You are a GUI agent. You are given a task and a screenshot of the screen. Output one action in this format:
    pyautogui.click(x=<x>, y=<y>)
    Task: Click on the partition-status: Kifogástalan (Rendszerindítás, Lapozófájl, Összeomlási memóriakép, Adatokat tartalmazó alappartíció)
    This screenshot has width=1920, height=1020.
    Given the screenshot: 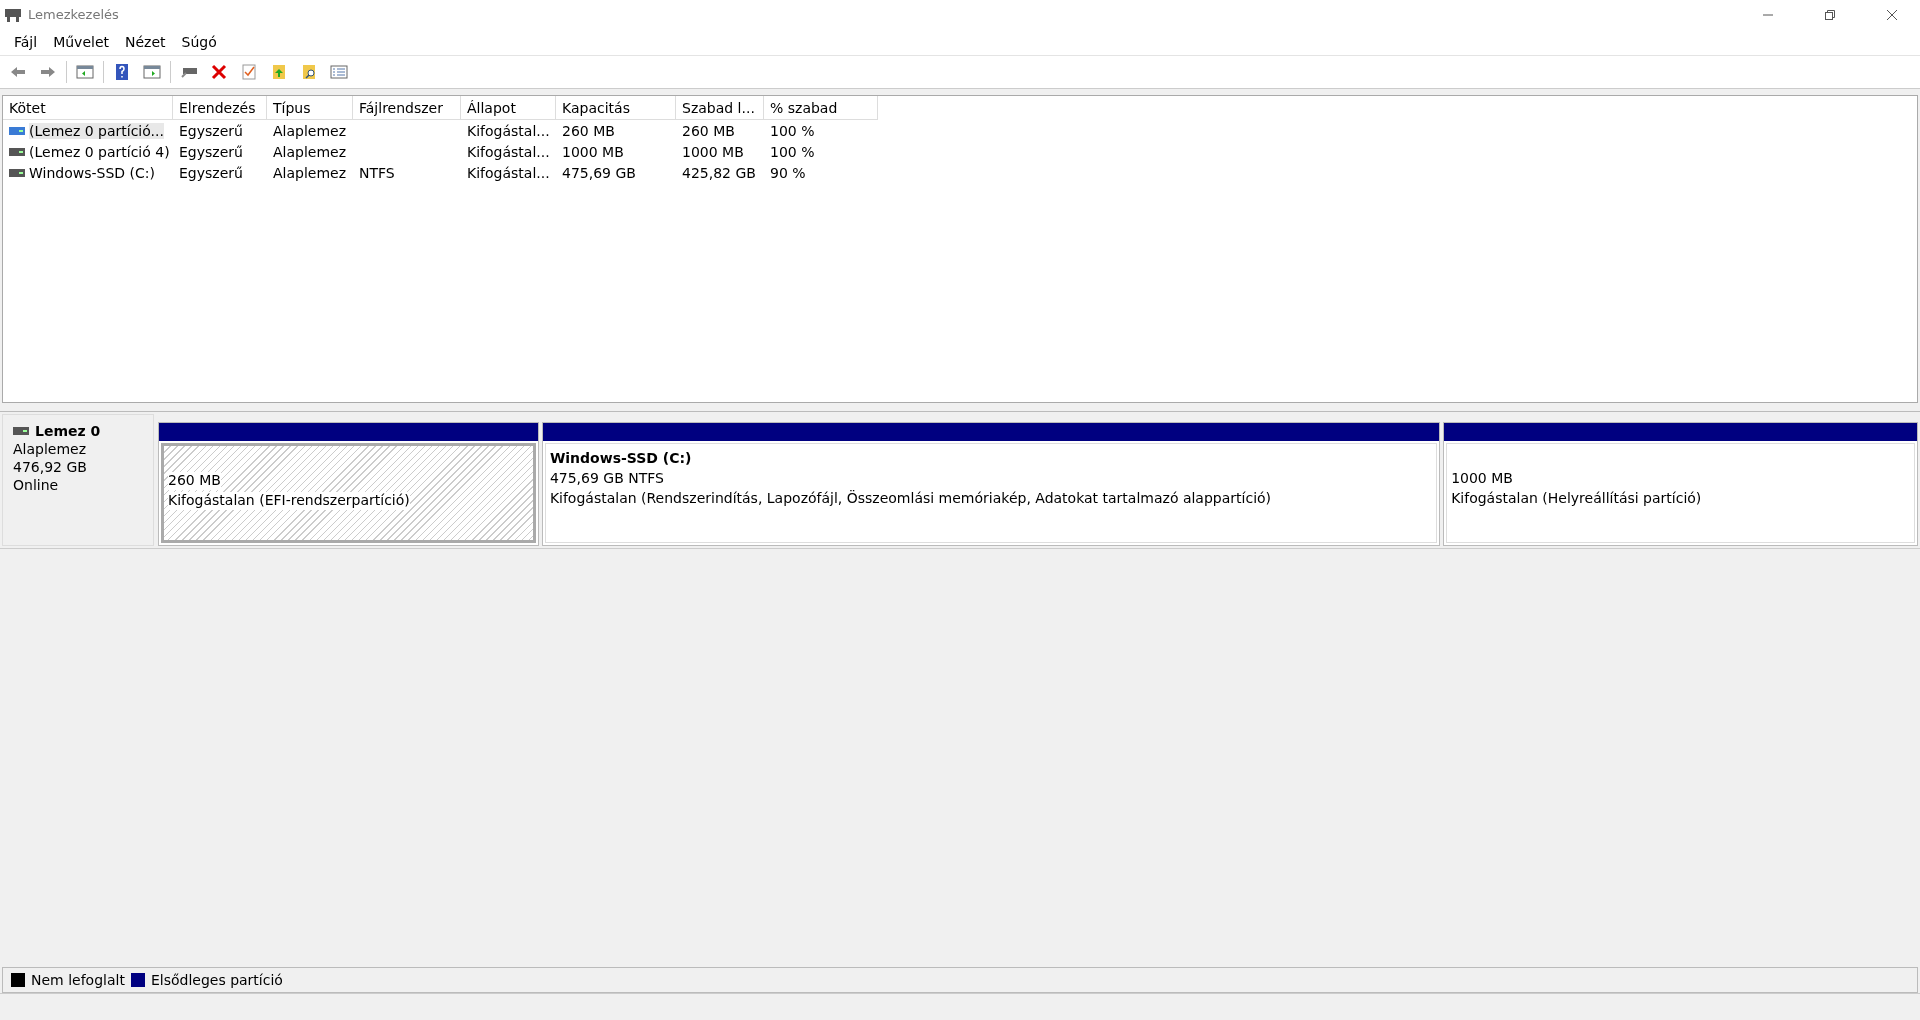 What is the action you would take?
    pyautogui.click(x=910, y=499)
    